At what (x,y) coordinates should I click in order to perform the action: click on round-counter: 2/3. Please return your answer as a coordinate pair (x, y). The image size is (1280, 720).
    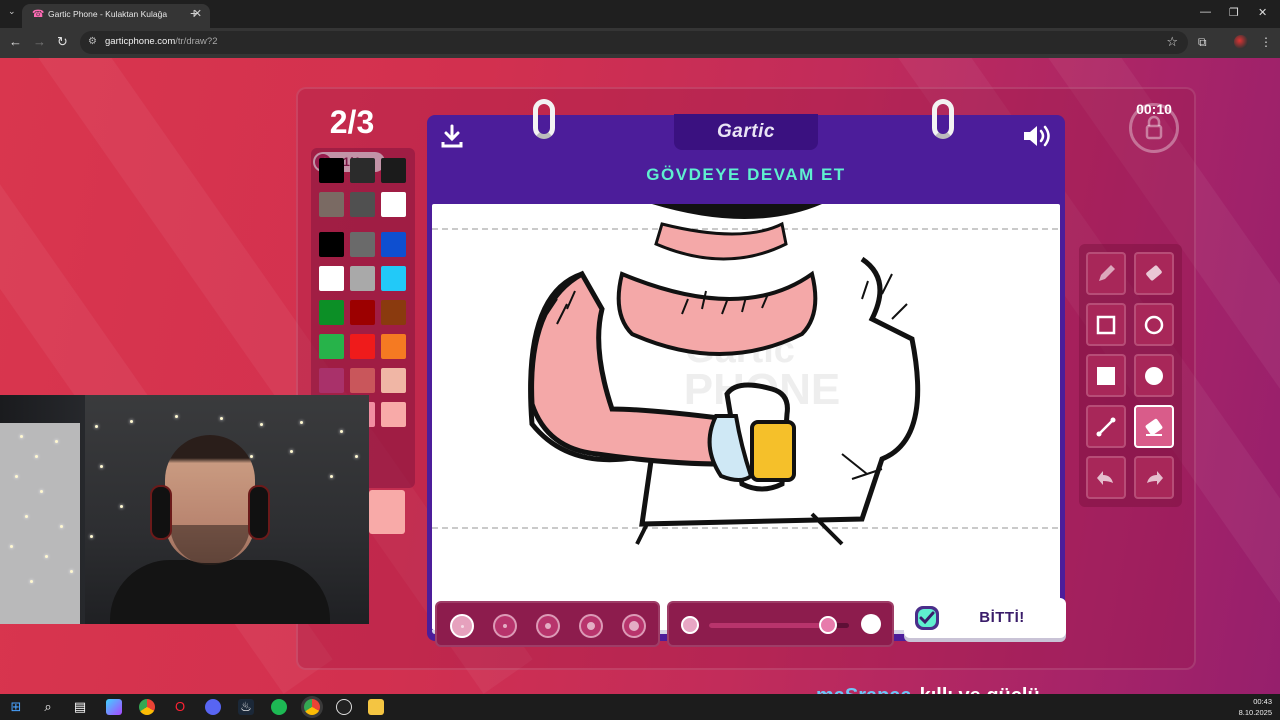
    Looking at the image, I should click on (352, 122).